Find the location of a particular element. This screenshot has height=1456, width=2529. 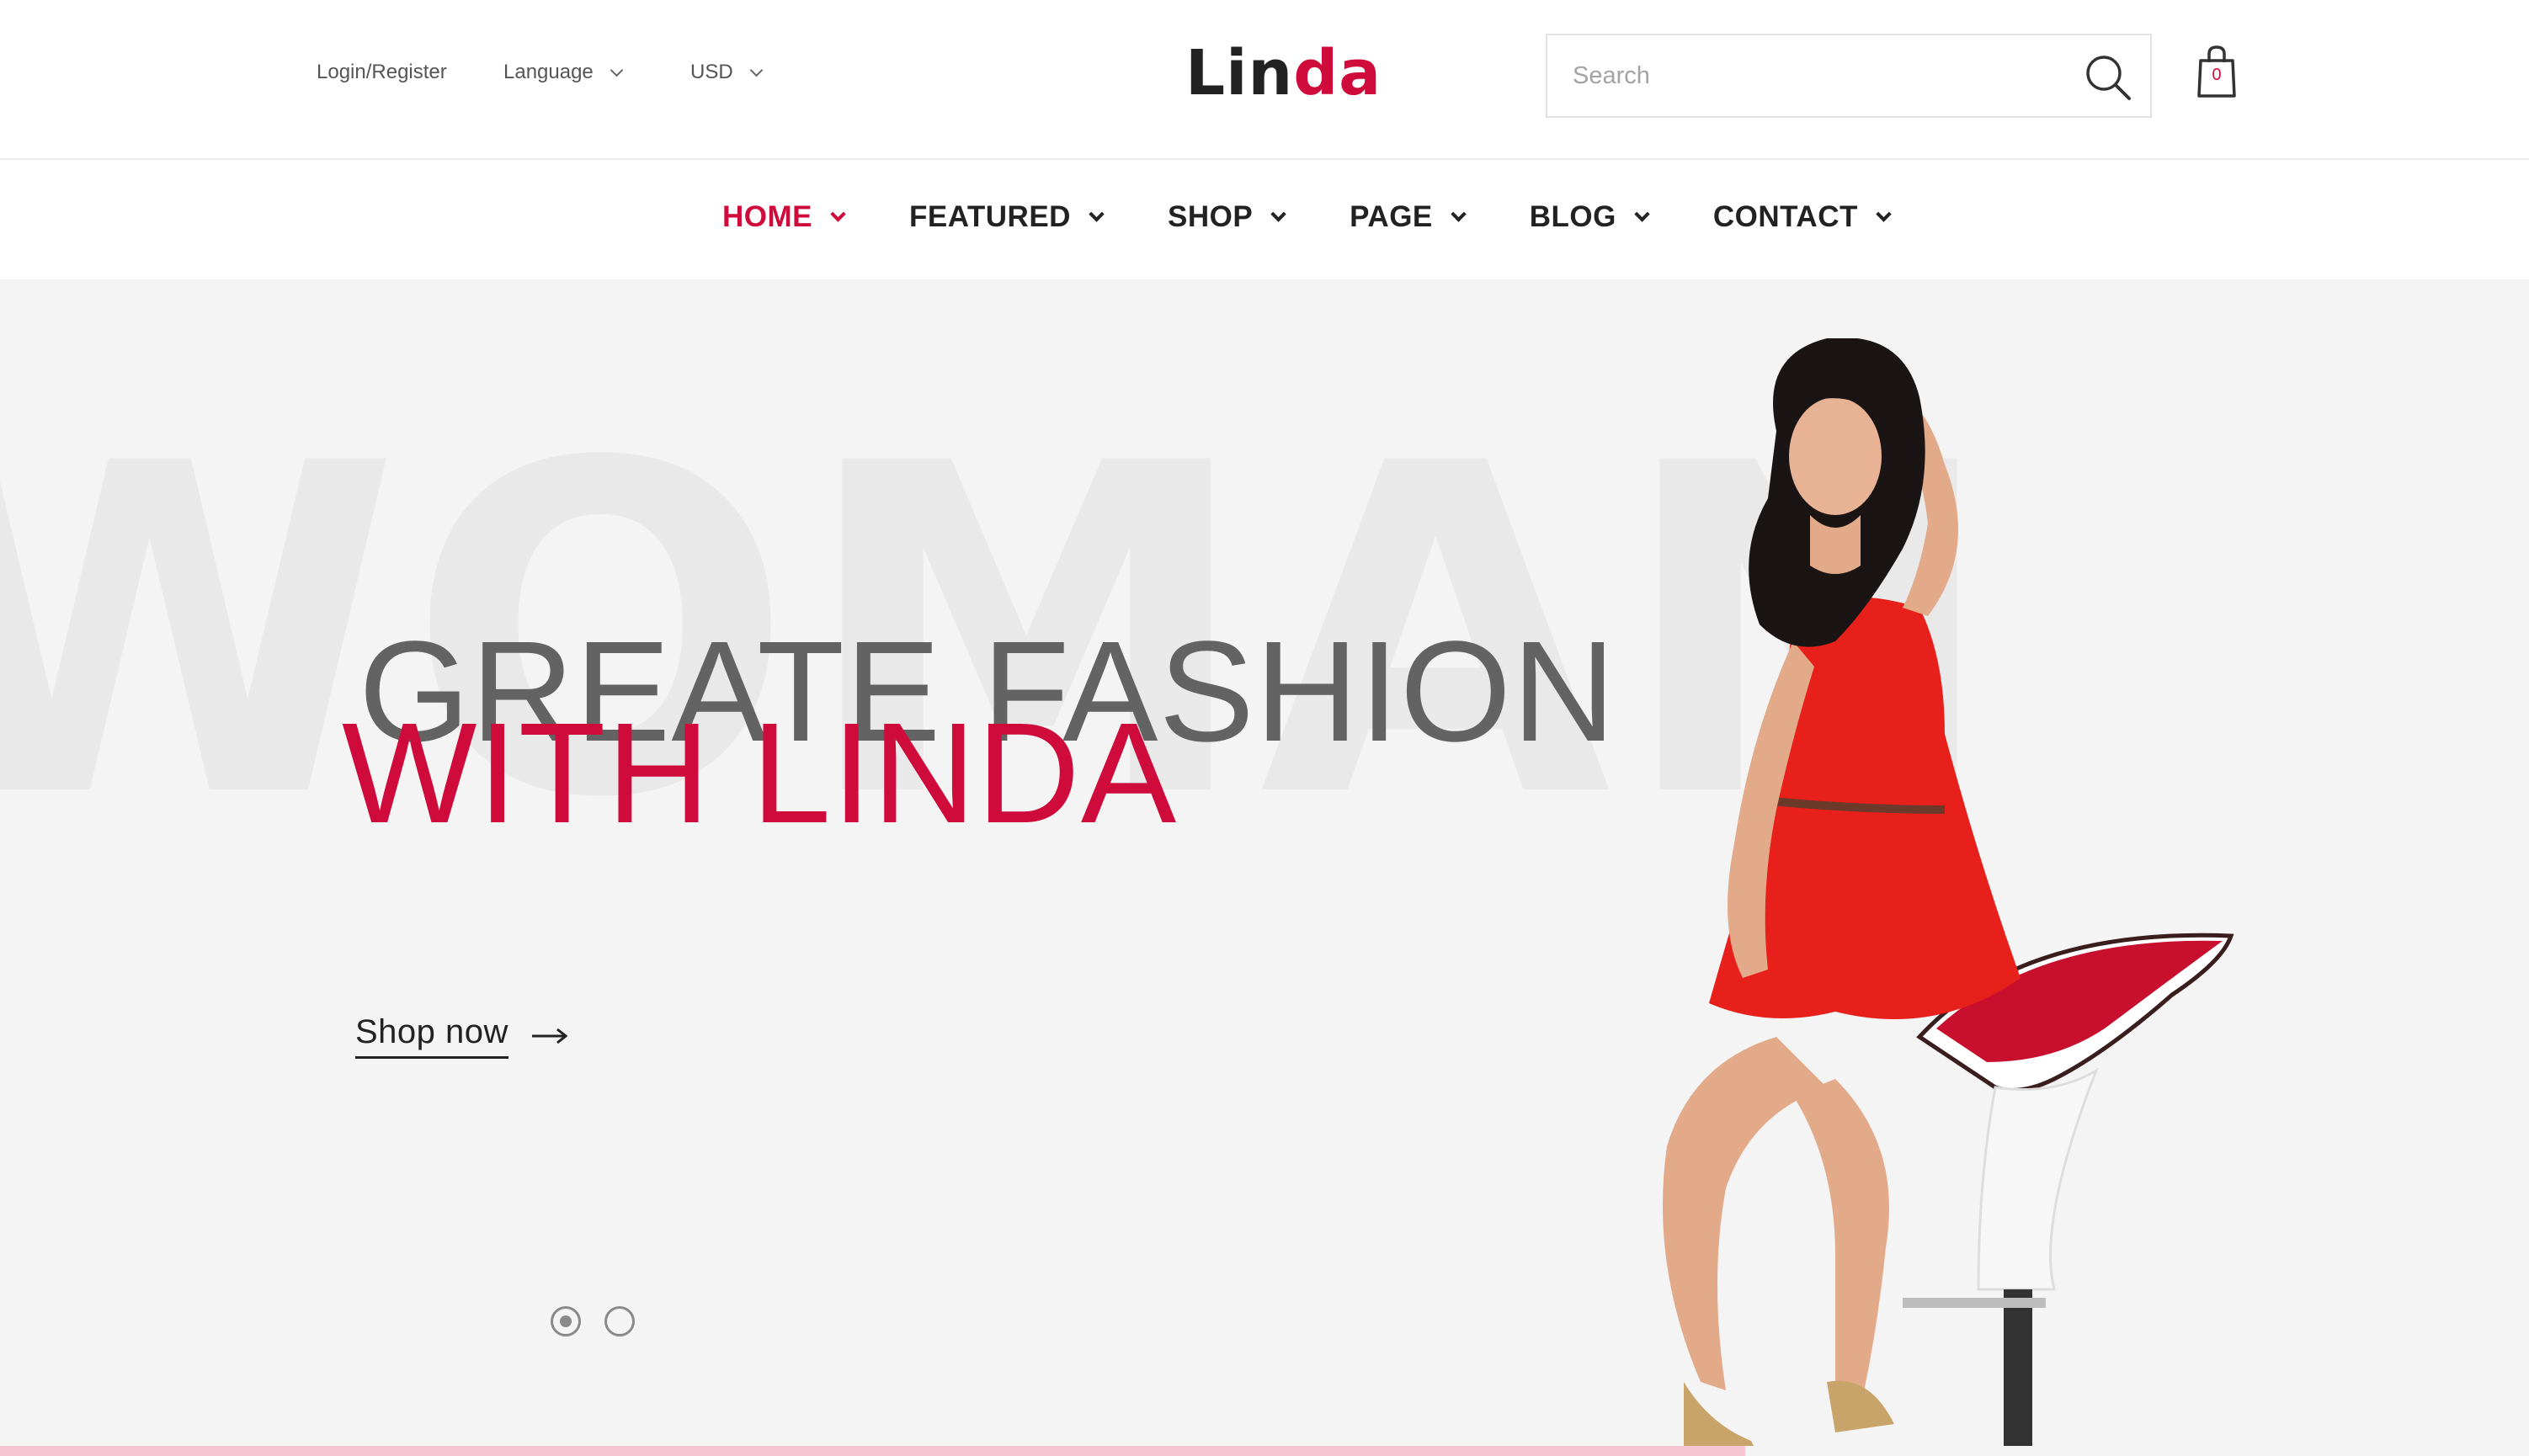

nav-item-label: BLOG is located at coordinates (1573, 216).